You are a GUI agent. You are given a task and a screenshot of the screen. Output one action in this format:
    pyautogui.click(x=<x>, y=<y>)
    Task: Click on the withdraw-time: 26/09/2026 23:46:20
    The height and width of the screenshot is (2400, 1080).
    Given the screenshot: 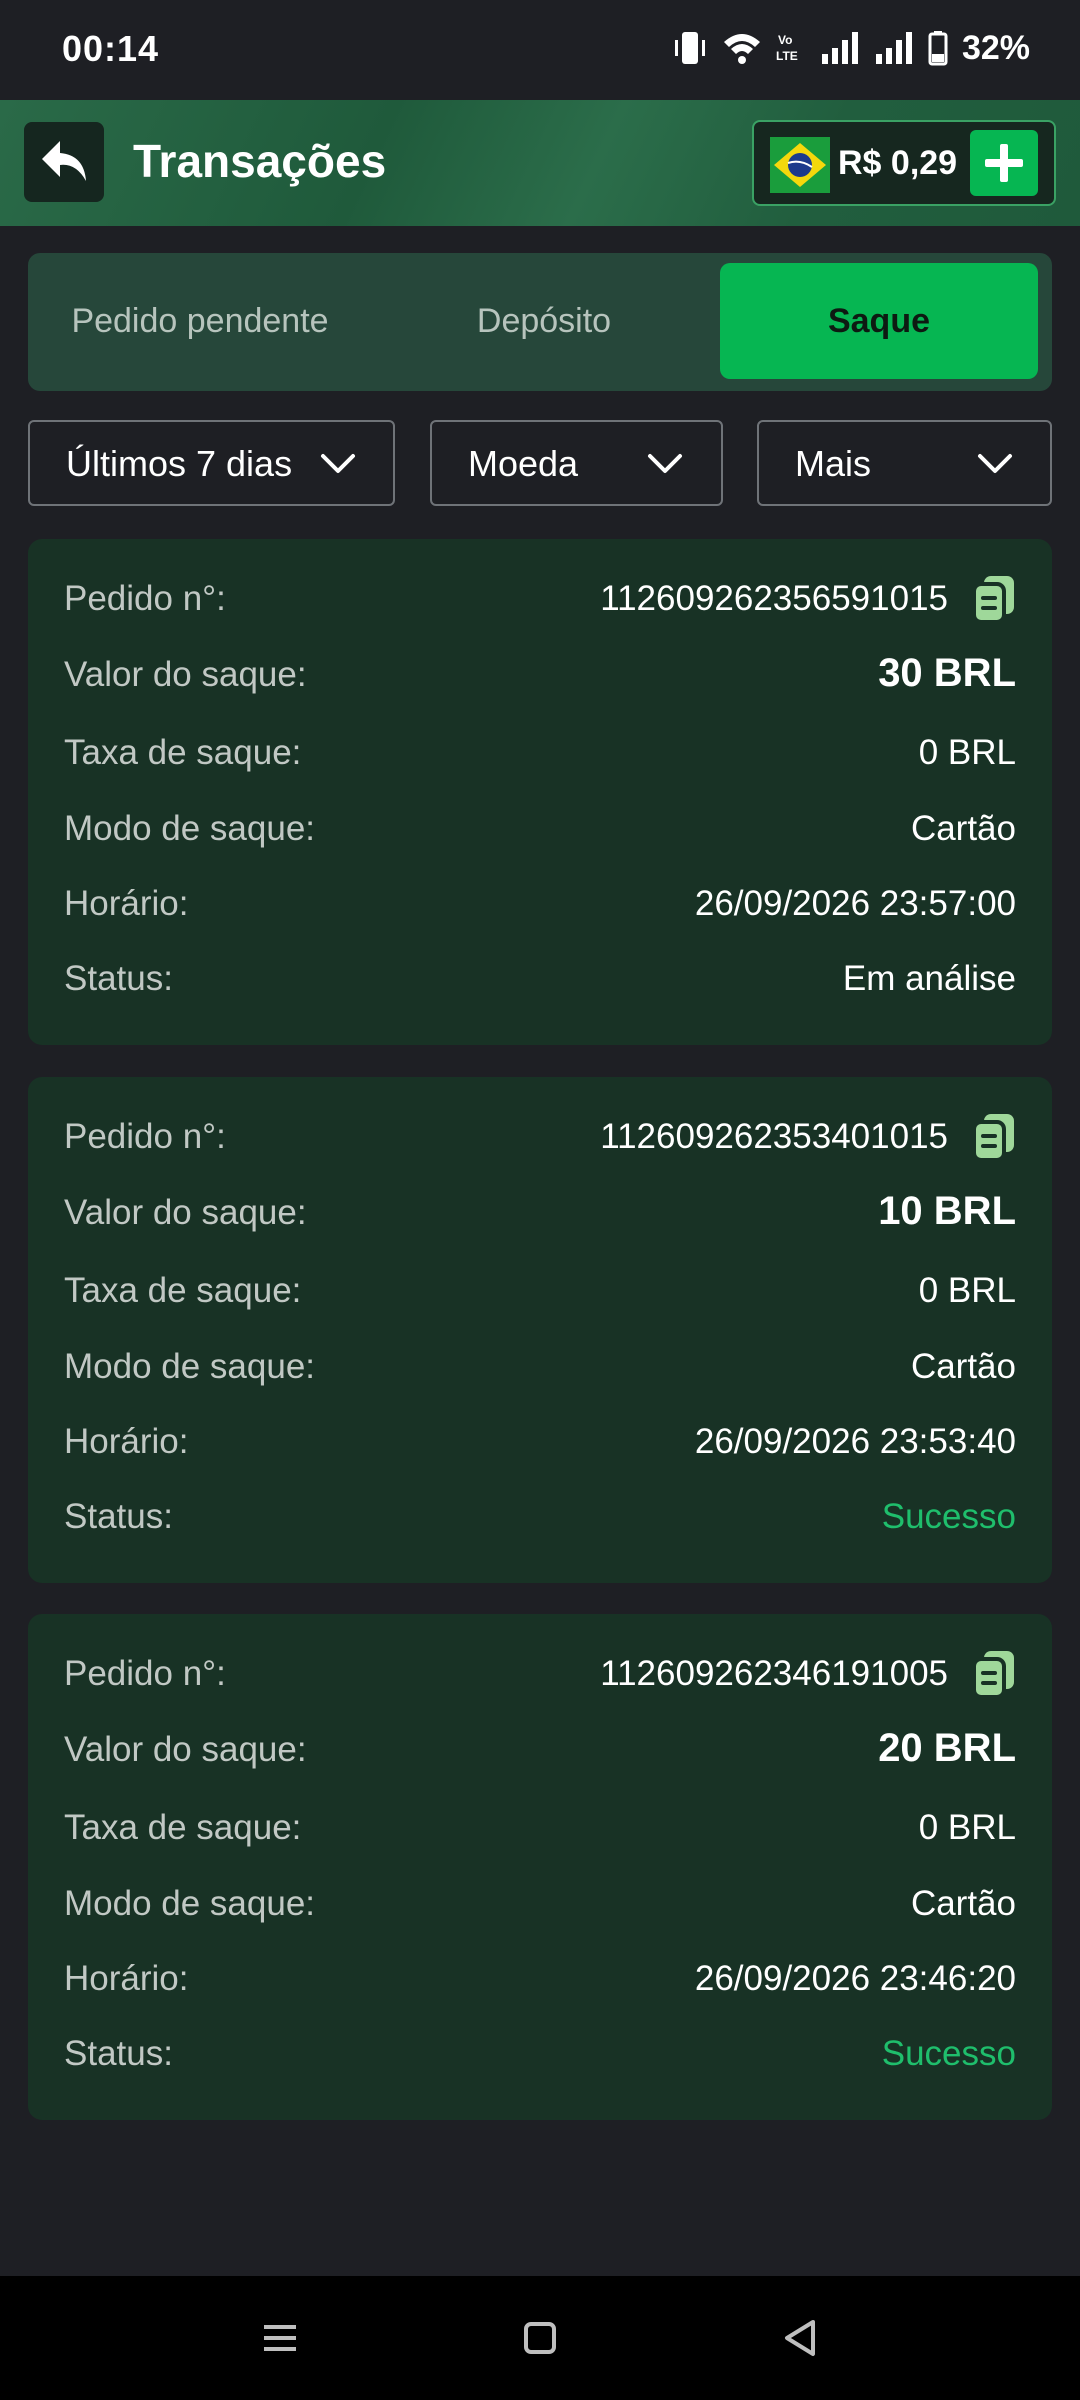 What is the action you would take?
    pyautogui.click(x=855, y=1978)
    